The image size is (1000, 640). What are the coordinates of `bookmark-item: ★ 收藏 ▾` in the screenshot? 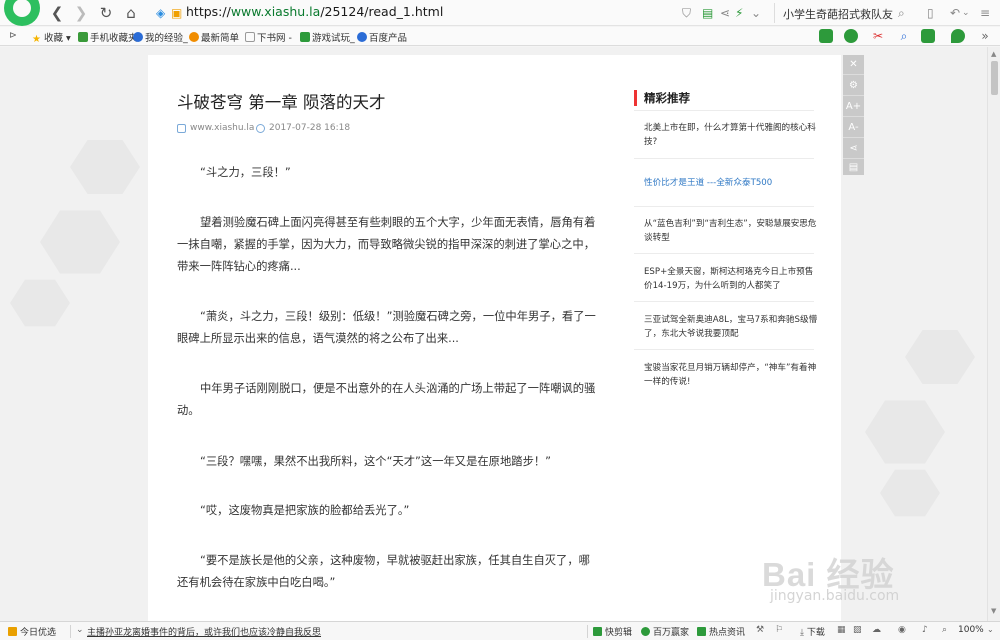 It's located at (51, 37).